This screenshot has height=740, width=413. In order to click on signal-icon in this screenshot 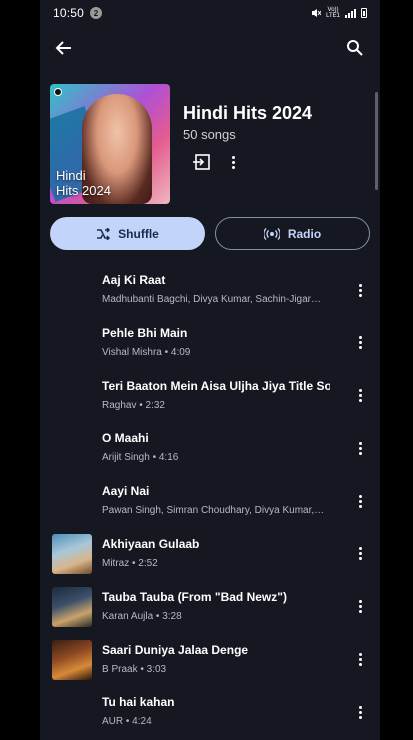, I will do `click(350, 13)`.